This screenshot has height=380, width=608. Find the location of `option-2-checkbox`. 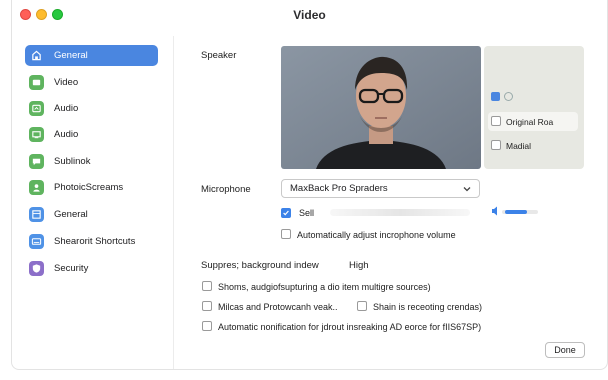

option-2-checkbox is located at coordinates (207, 306).